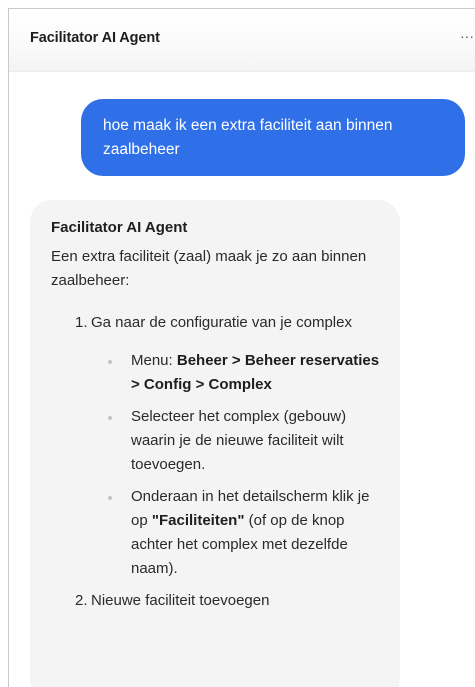 The image size is (475, 687). Describe the element at coordinates (119, 227) in the screenshot. I see `agent-name: Facilitator AI Agent` at that location.